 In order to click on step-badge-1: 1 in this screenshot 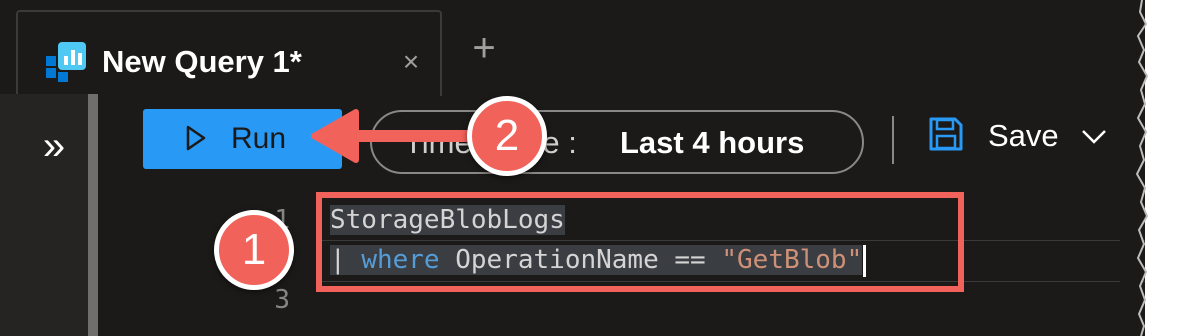, I will do `click(254, 250)`.